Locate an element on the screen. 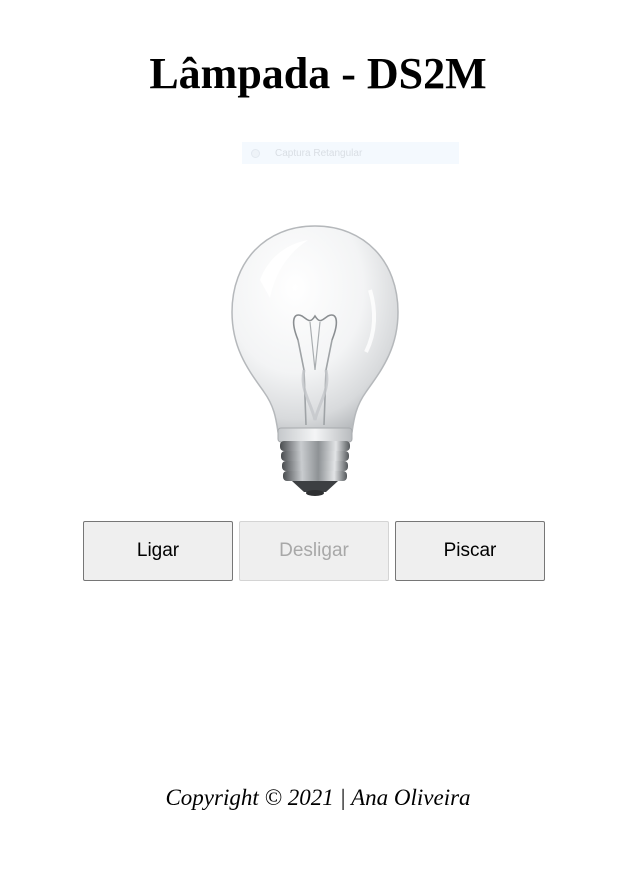  lightbulb-icon is located at coordinates (315, 360).